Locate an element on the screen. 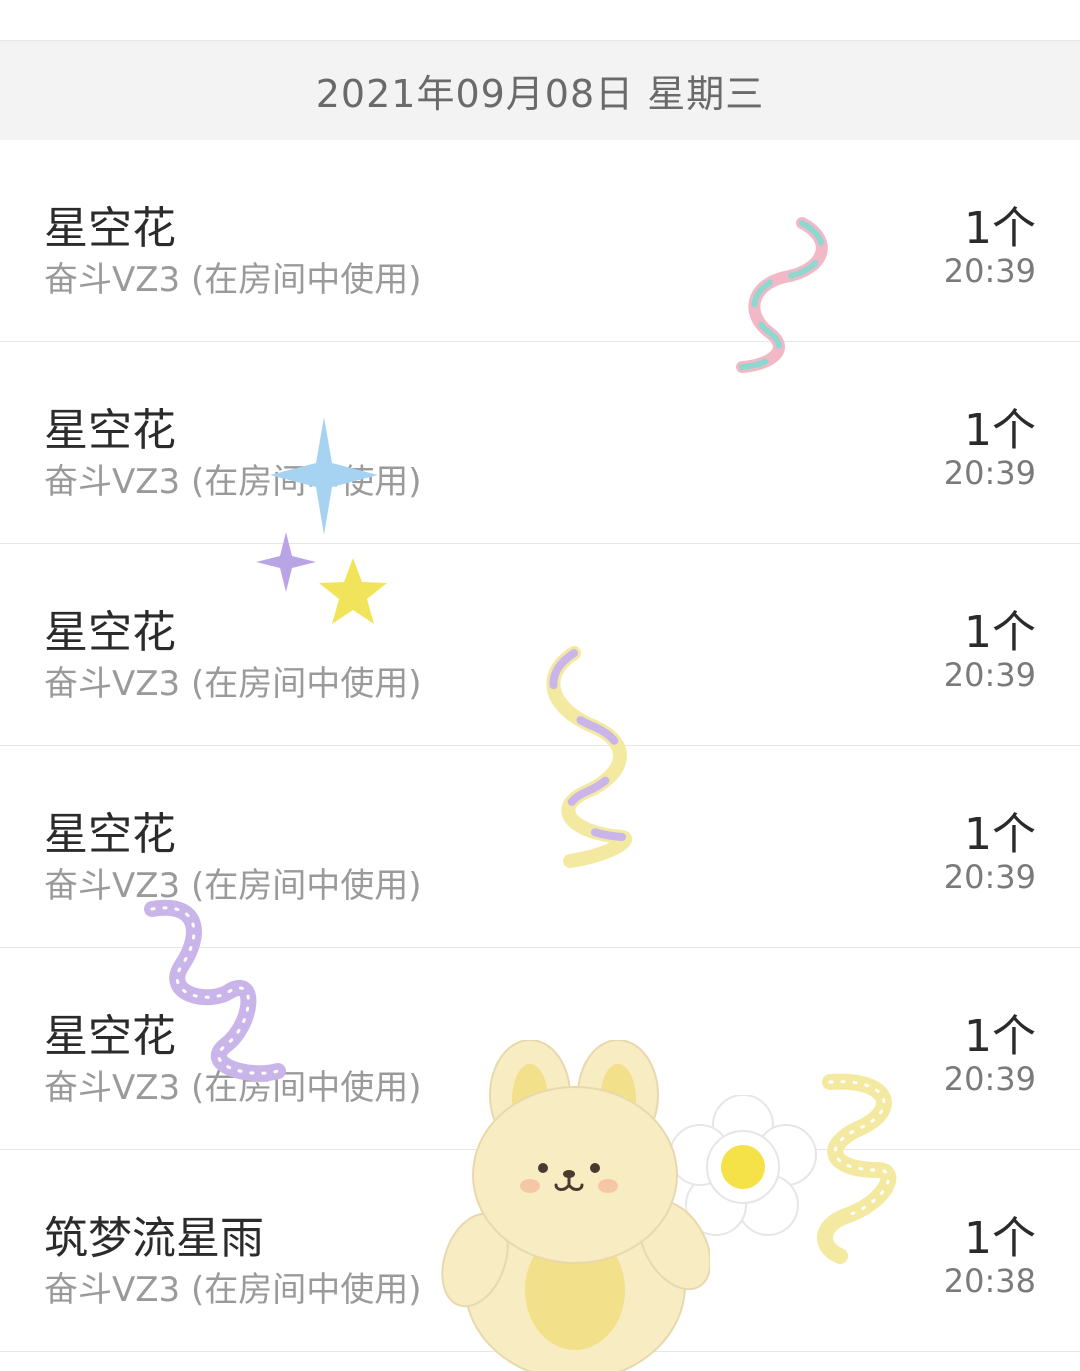  gift-name: 筑梦流星雨 is located at coordinates (154, 1238).